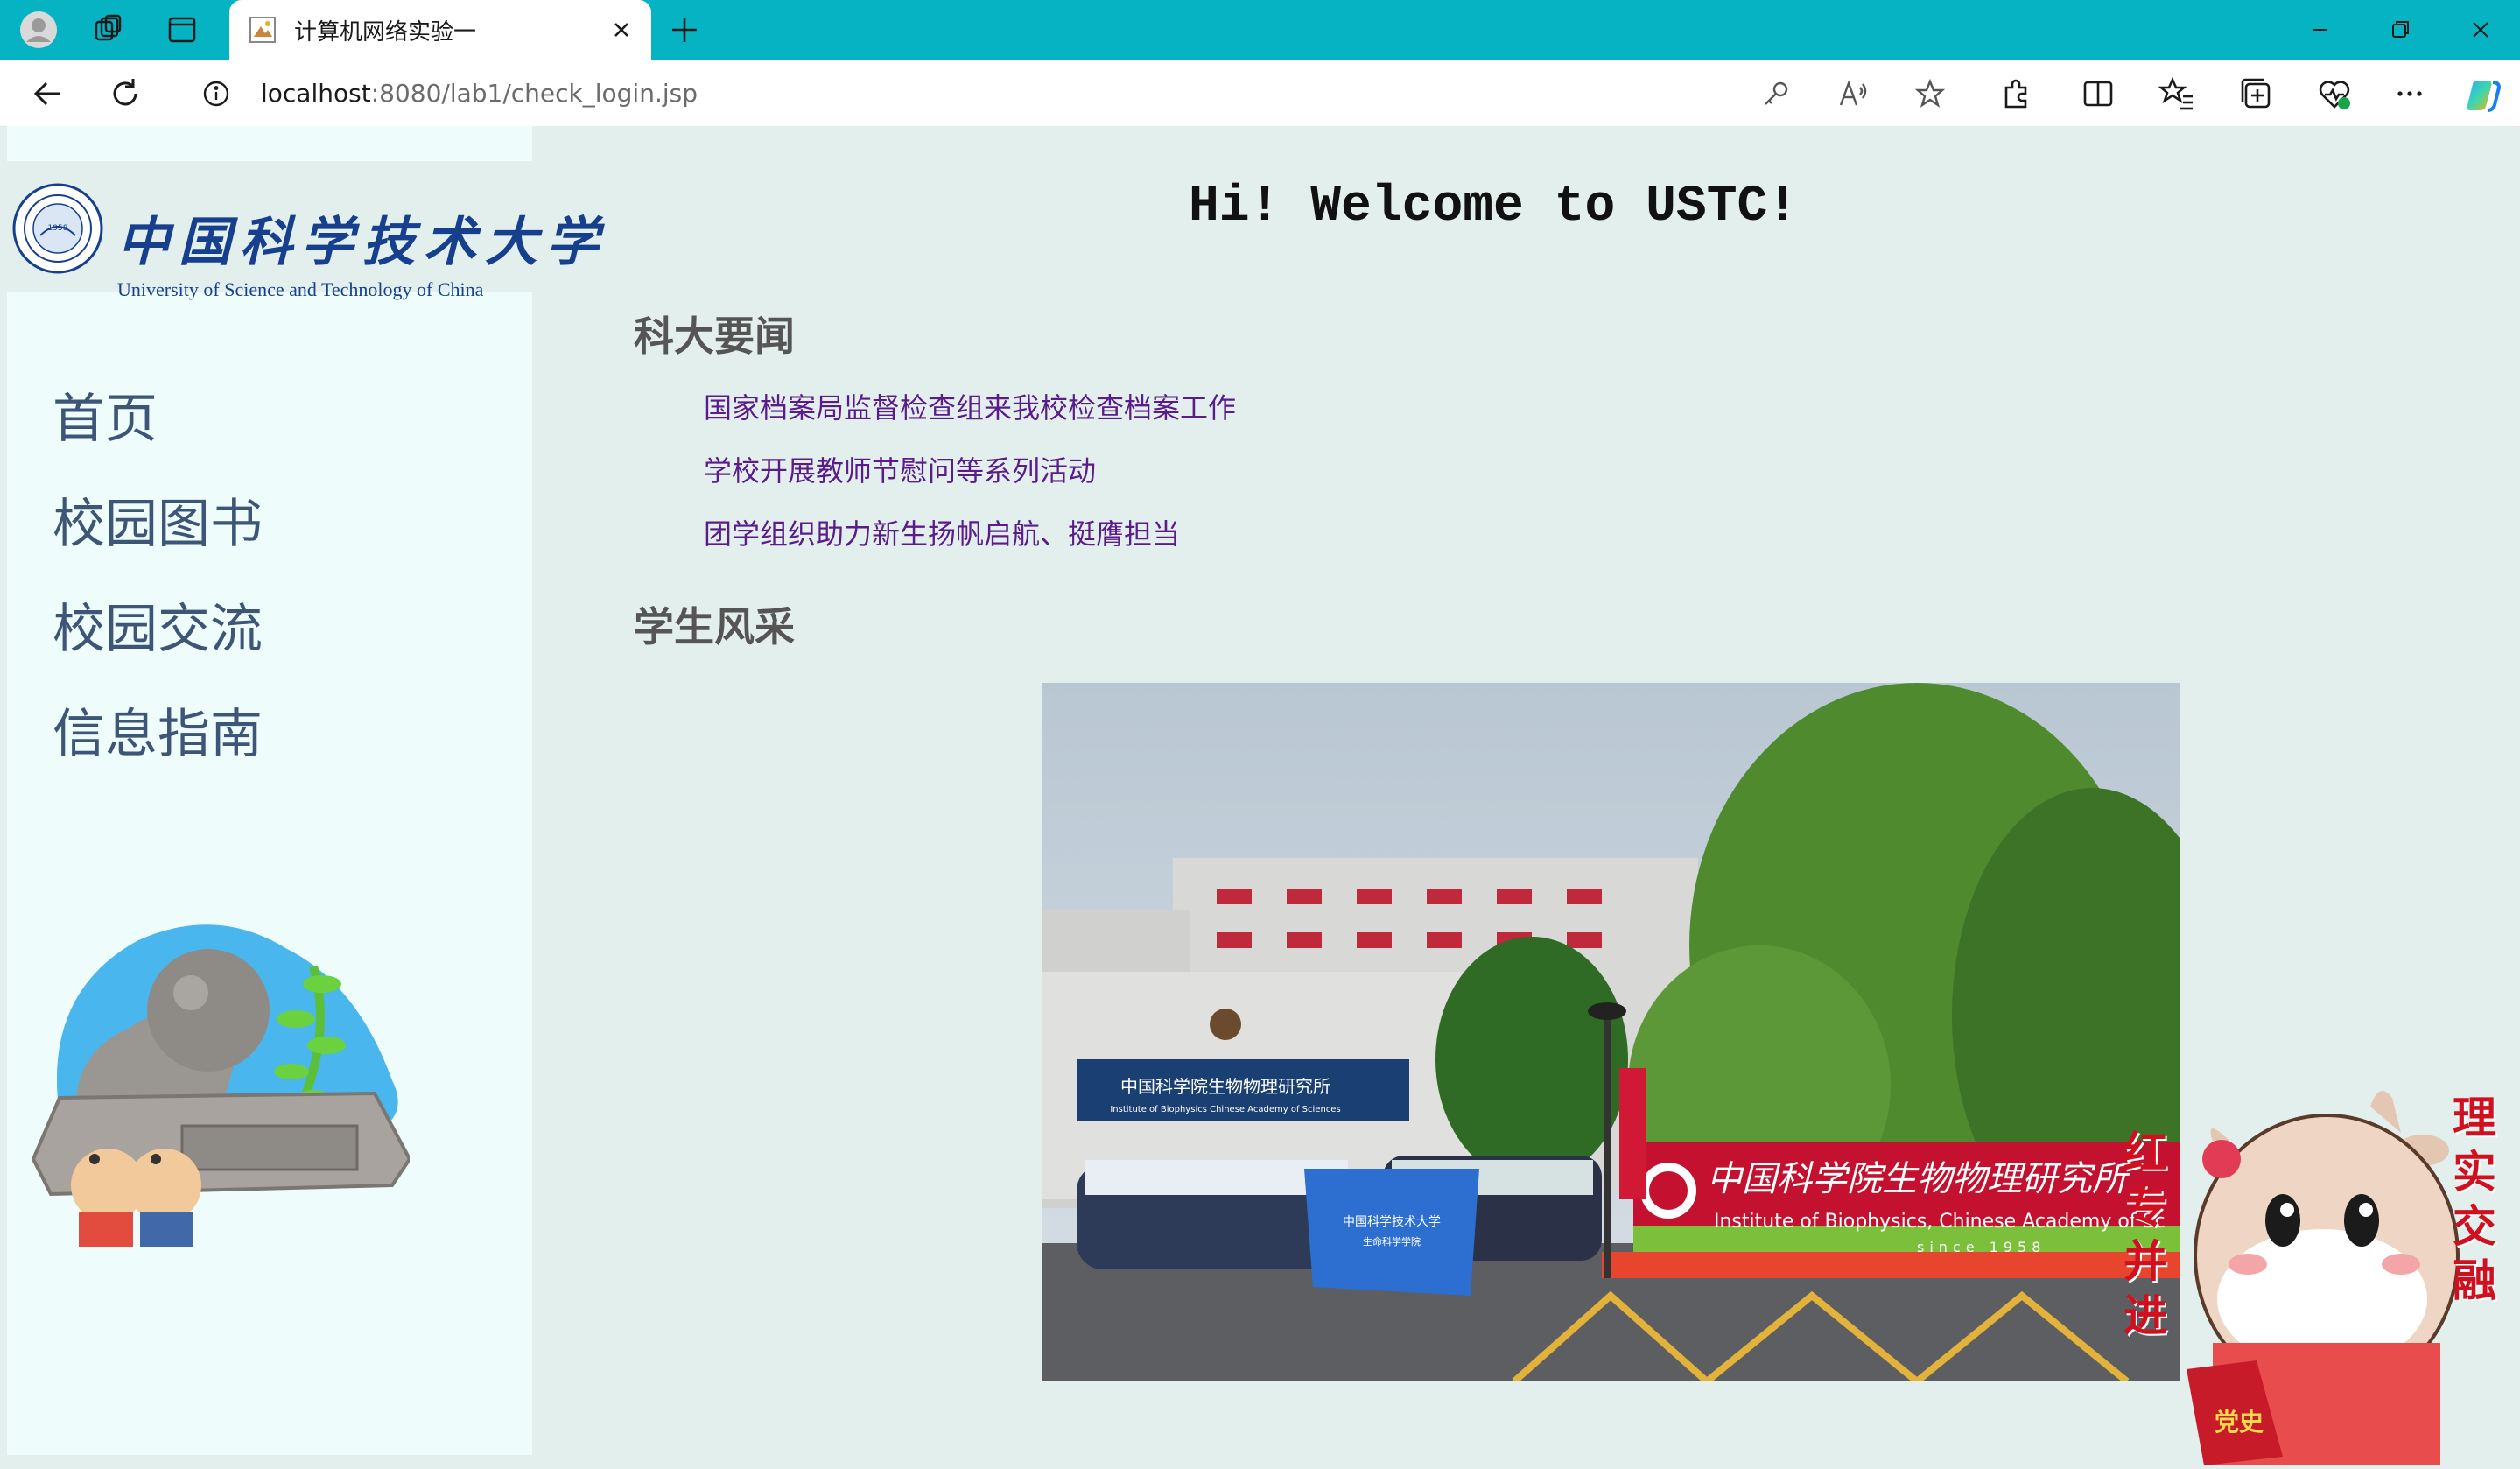 The width and height of the screenshot is (2520, 1469). What do you see at coordinates (1853, 94) in the screenshot?
I see `read-aloud-icon` at bounding box center [1853, 94].